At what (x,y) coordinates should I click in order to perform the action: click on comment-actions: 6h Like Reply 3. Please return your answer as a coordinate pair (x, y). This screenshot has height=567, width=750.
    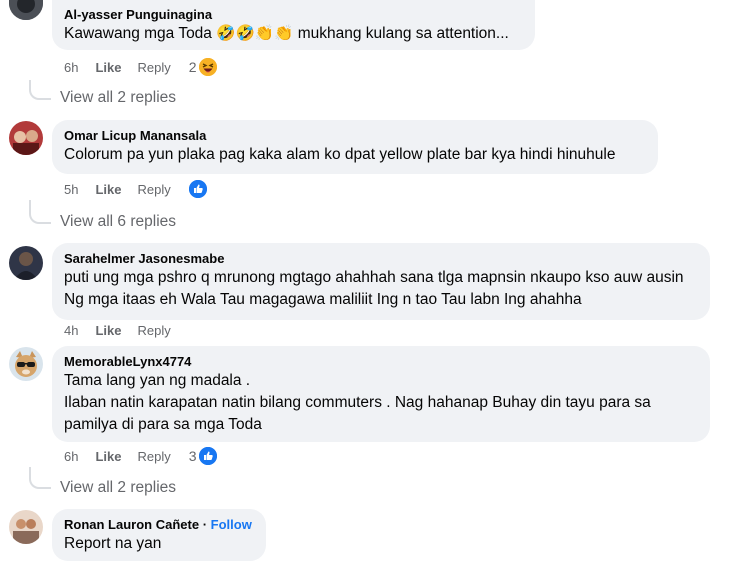
    Looking at the image, I should click on (140, 456).